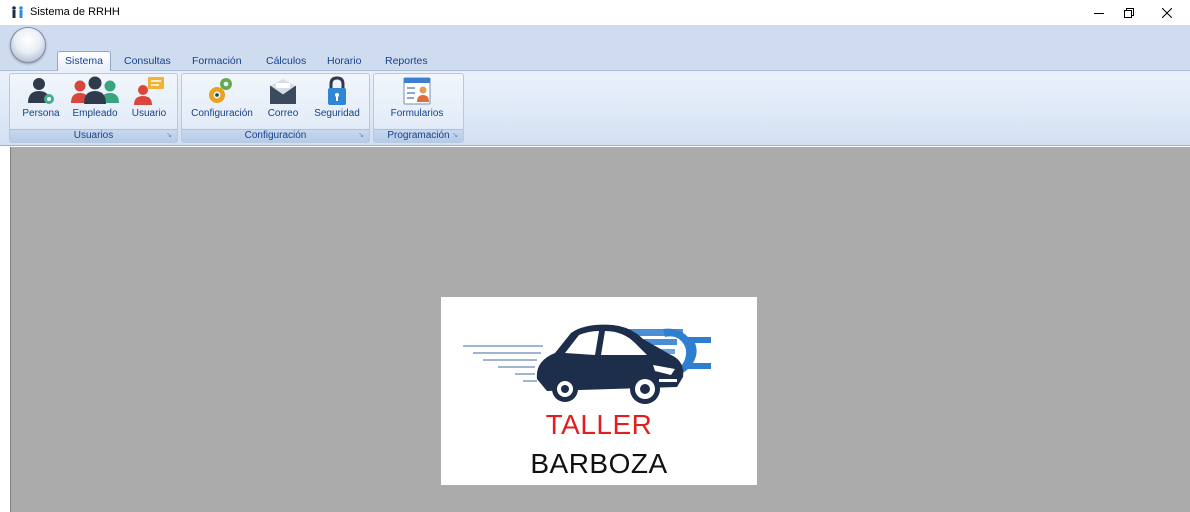 The width and height of the screenshot is (1190, 512). What do you see at coordinates (337, 90) in the screenshot?
I see `padlock-icon` at bounding box center [337, 90].